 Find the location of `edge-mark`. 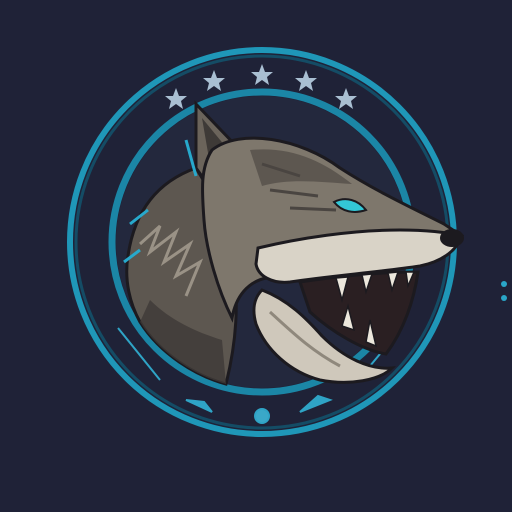

edge-mark is located at coordinates (504, 291).